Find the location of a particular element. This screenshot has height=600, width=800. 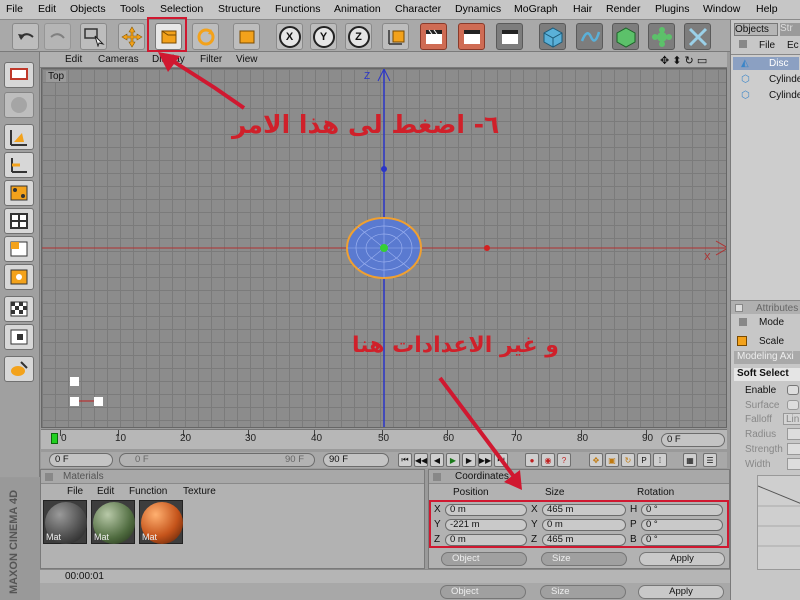

polygons-mode-button is located at coordinates (19, 249).